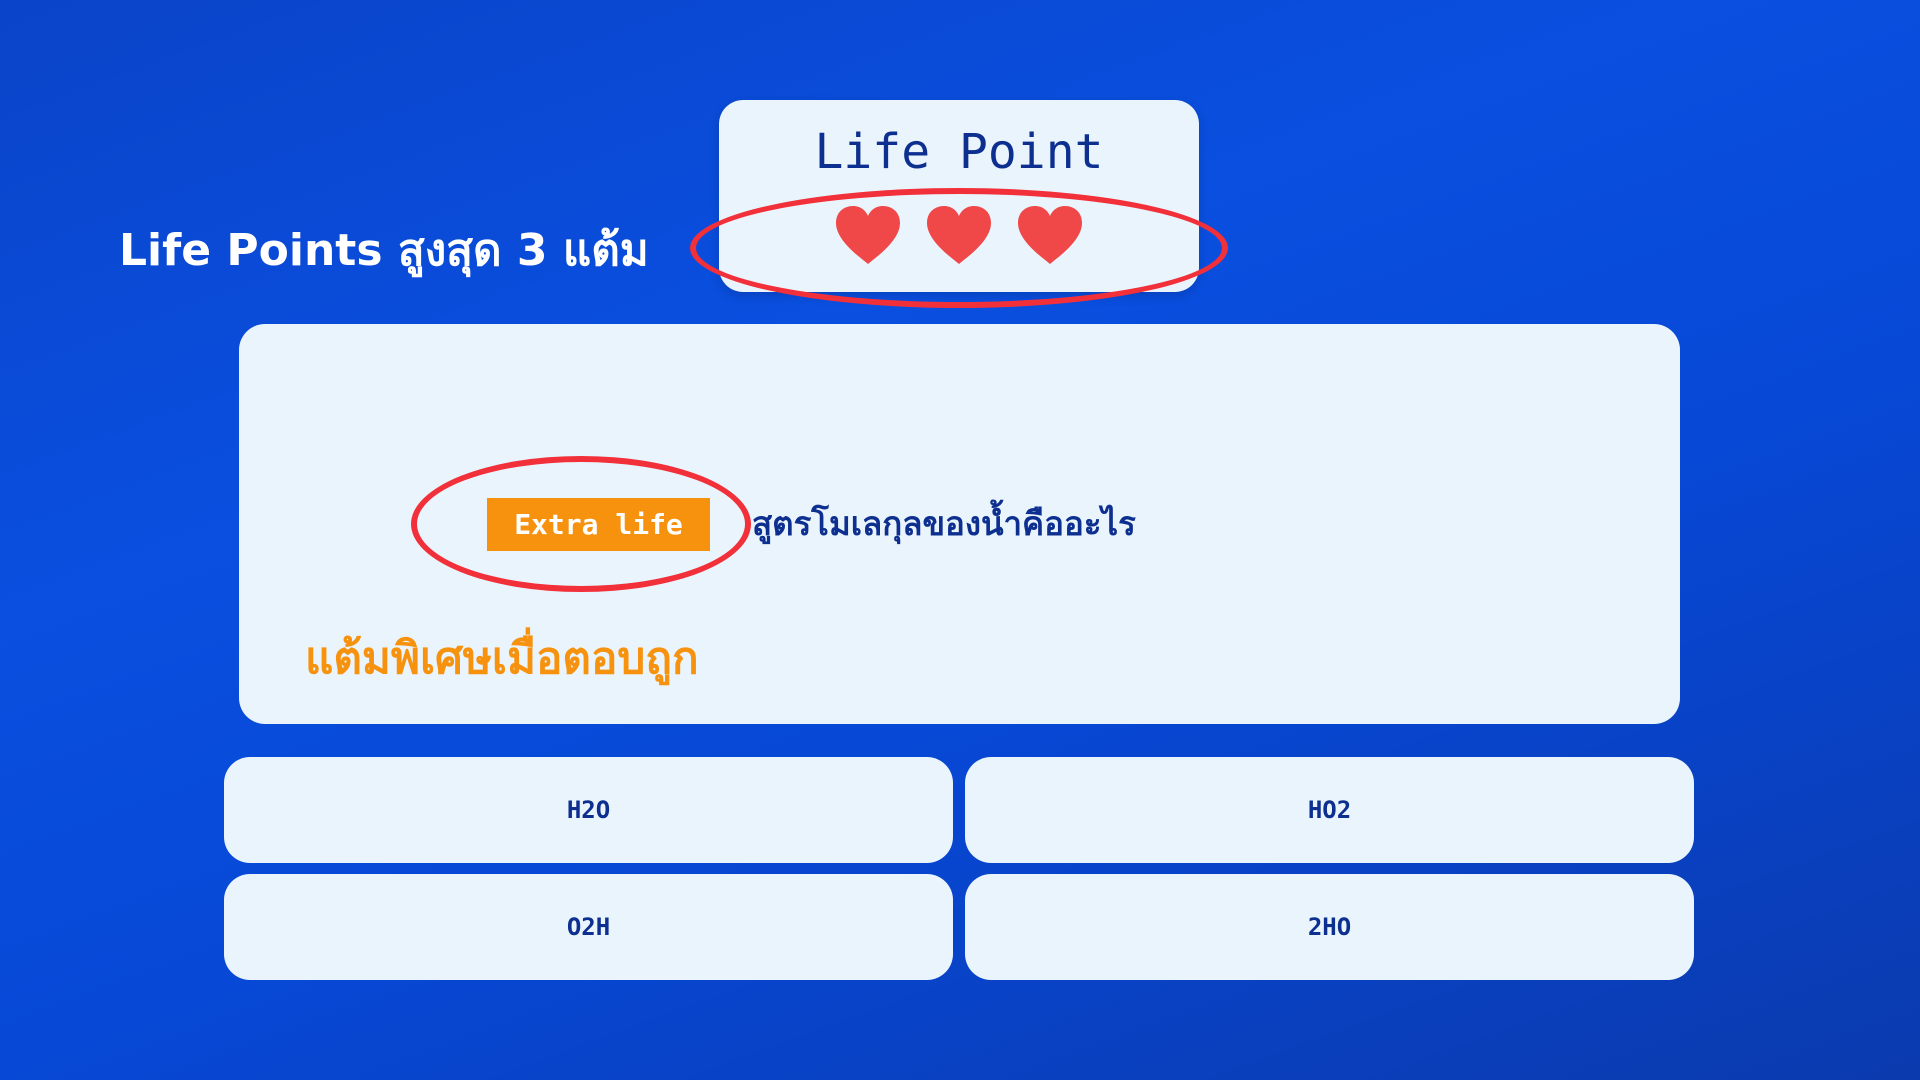 The height and width of the screenshot is (1080, 1920). I want to click on life-point-title: Life Point, so click(959, 152).